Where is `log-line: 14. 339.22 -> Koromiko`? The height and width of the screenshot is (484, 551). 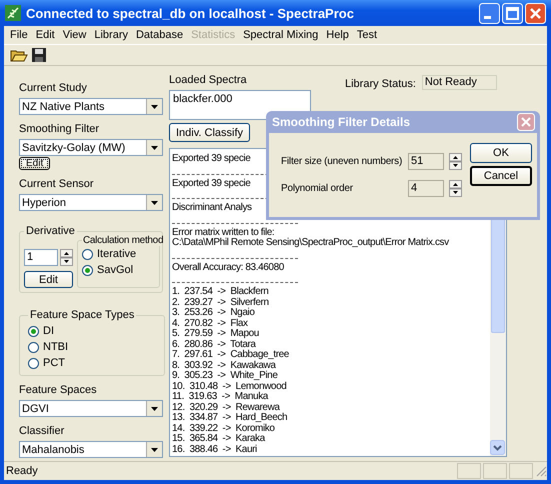 log-line: 14. 339.22 -> Koromiko is located at coordinates (223, 429).